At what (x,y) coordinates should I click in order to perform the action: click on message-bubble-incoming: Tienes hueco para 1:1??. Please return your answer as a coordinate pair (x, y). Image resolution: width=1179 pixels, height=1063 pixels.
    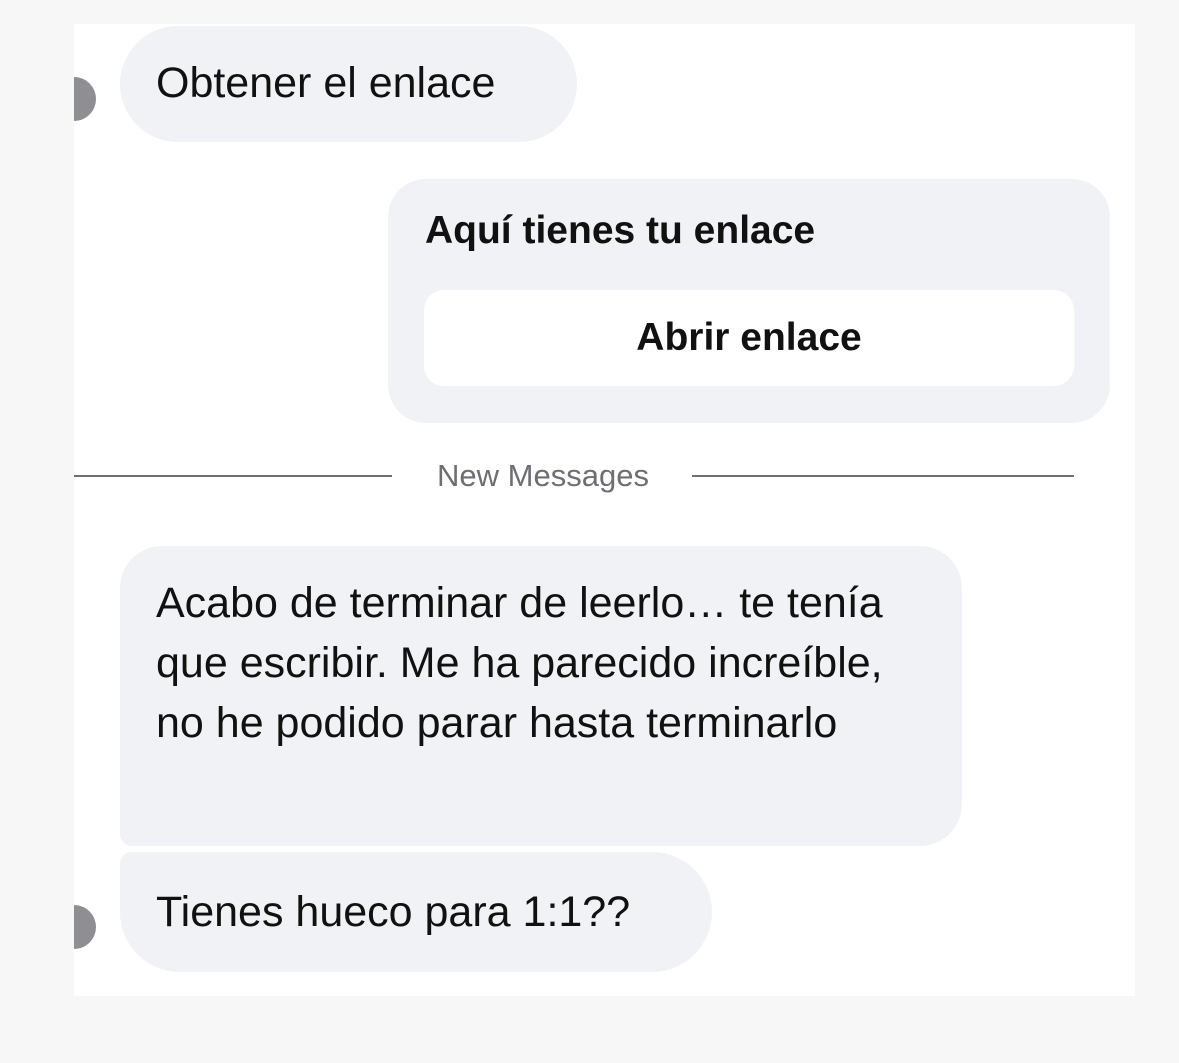
    Looking at the image, I should click on (416, 912).